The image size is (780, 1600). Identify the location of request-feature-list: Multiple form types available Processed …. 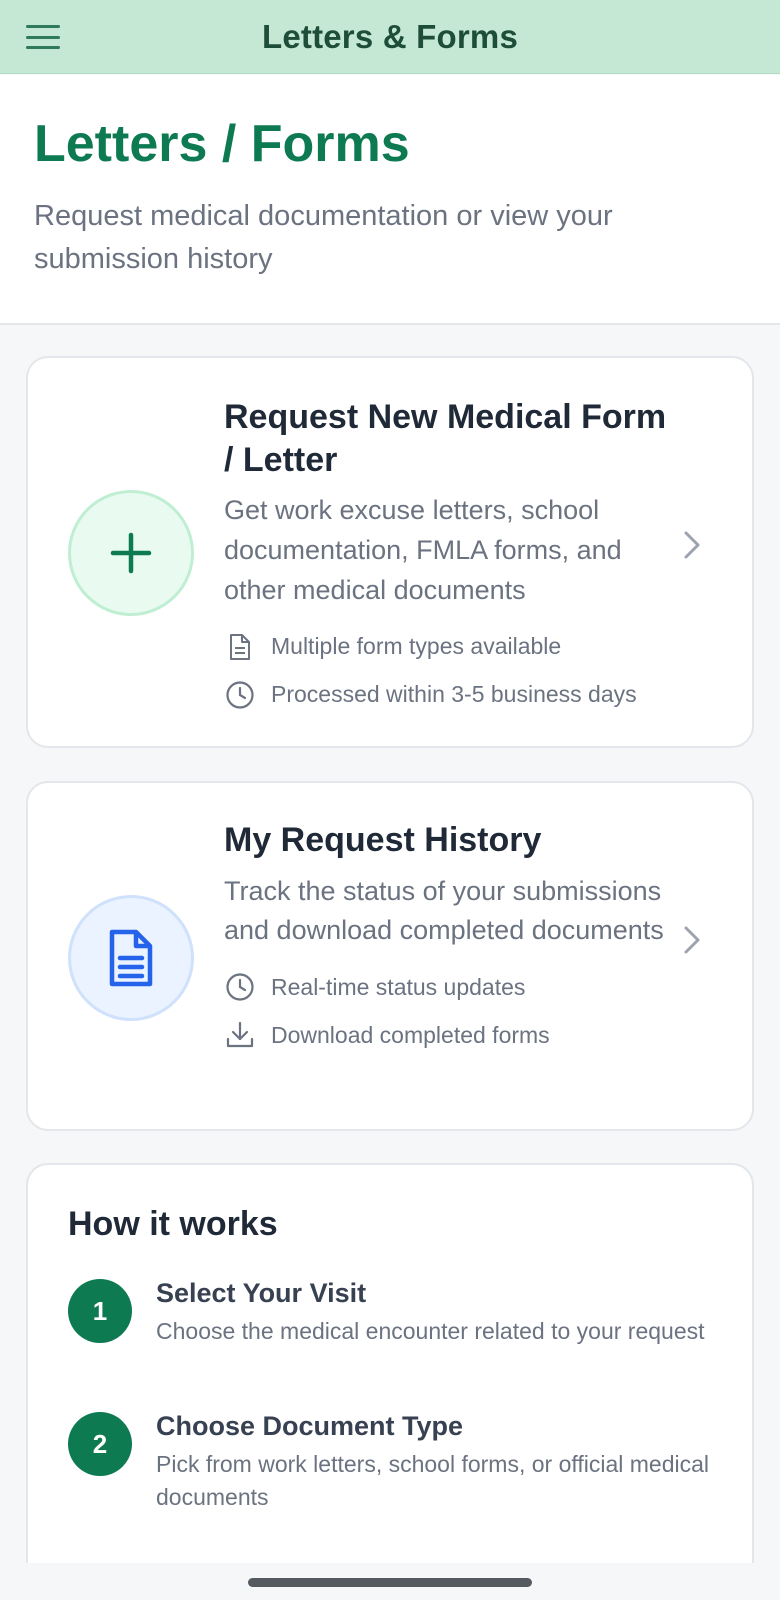
(449, 671).